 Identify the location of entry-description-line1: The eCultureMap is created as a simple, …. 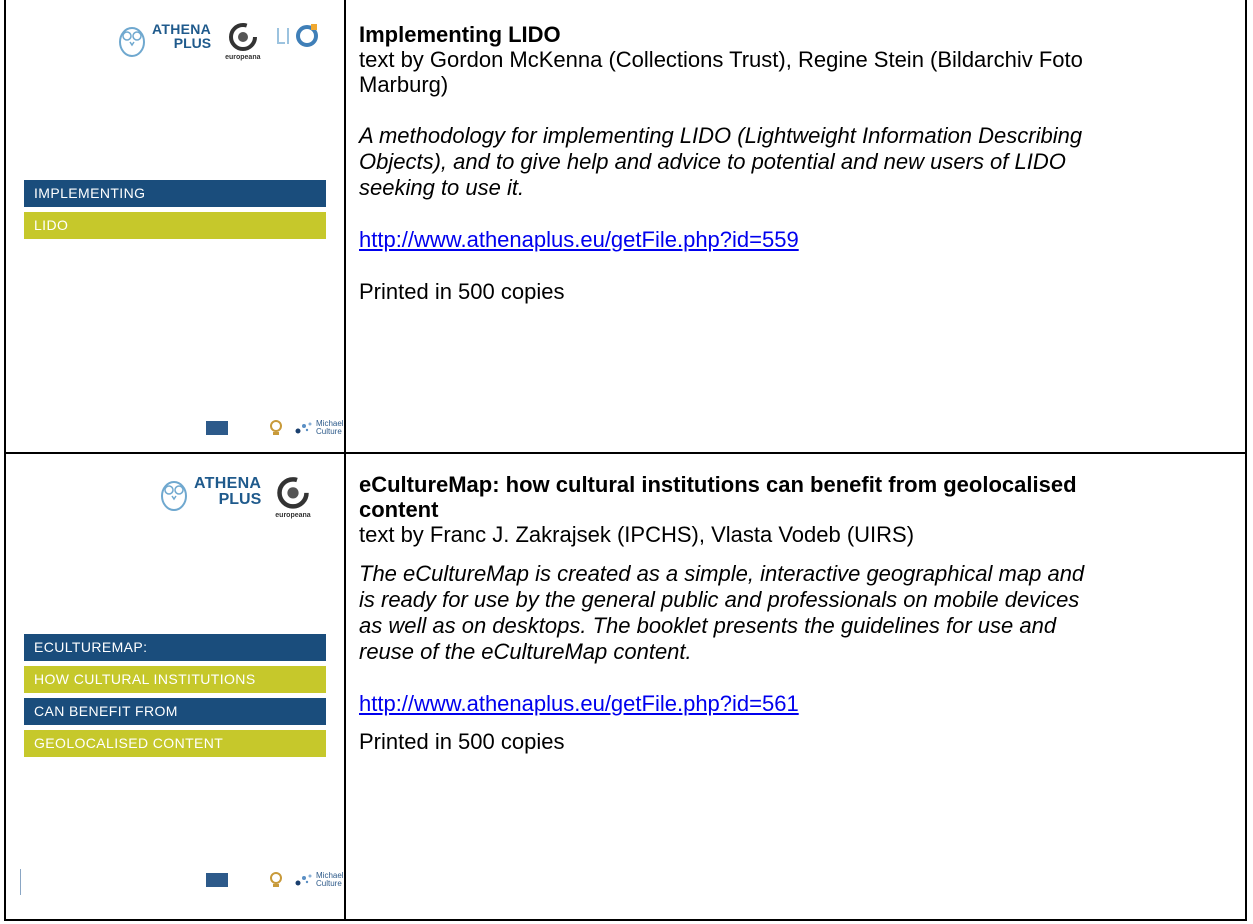
(722, 573).